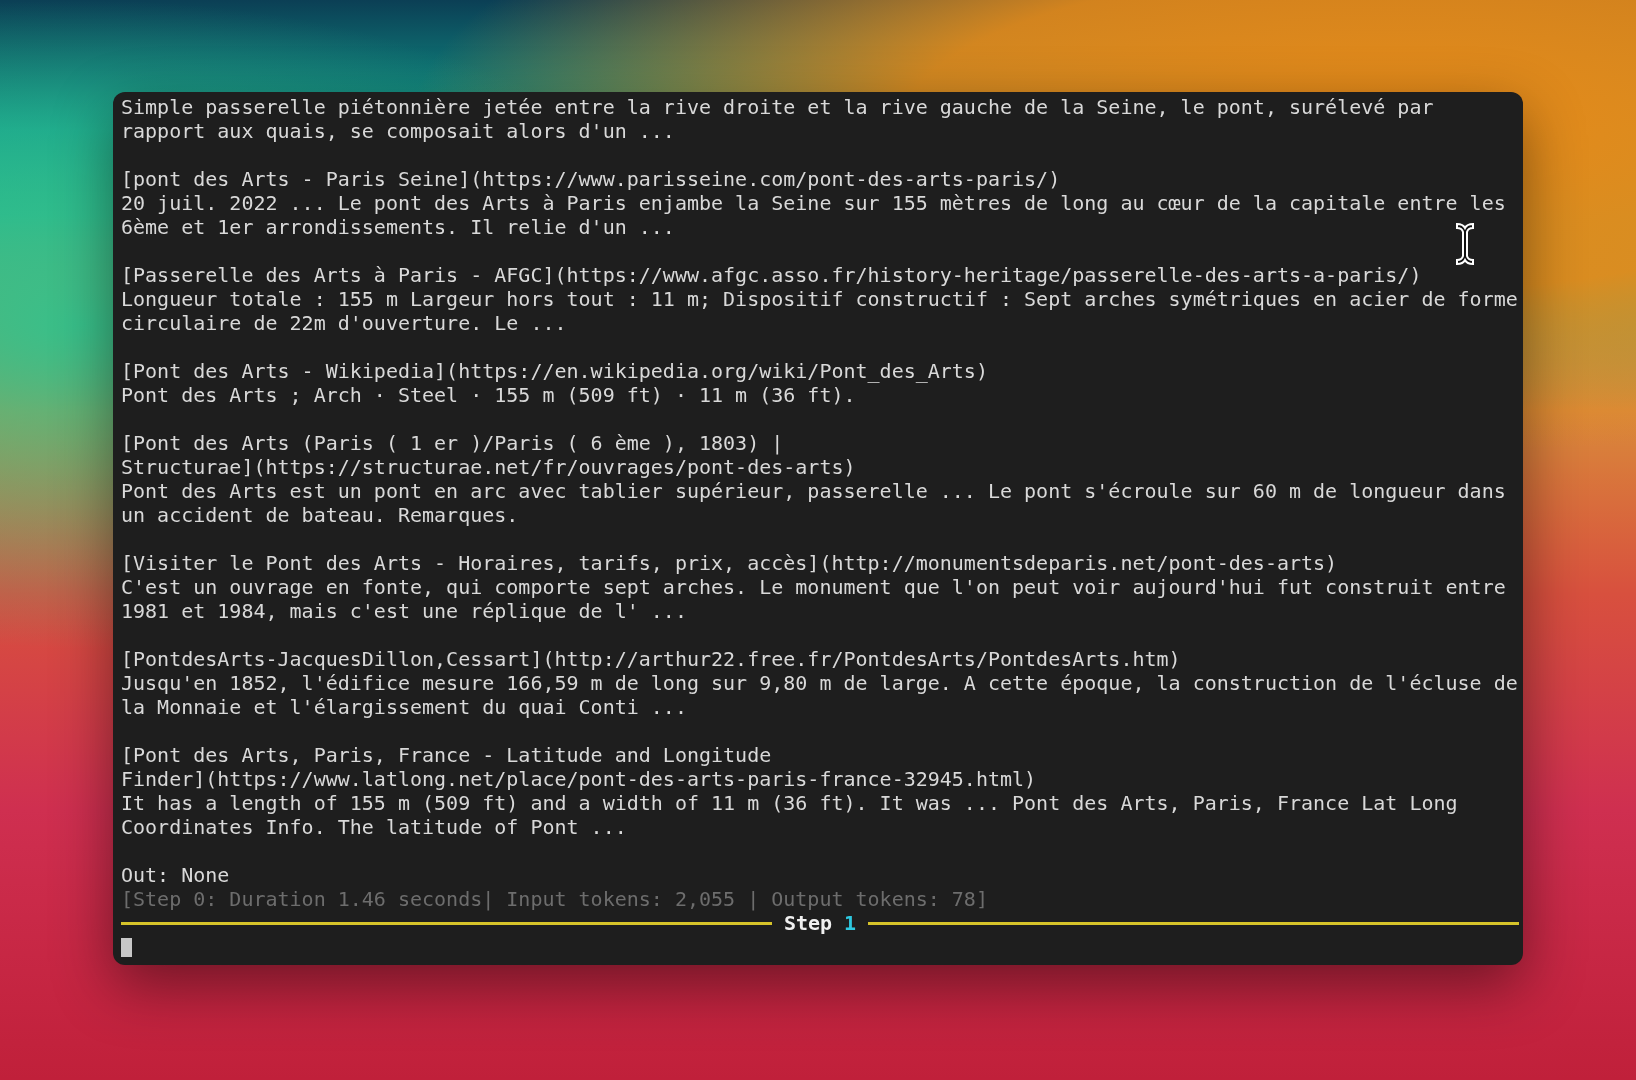 The width and height of the screenshot is (1636, 1080). I want to click on output-line: Pont des Arts est un pont en arc avec tablier supérieur, passerelle ... Le pont s'écroule sur 60 m de longueur dans, so click(814, 491).